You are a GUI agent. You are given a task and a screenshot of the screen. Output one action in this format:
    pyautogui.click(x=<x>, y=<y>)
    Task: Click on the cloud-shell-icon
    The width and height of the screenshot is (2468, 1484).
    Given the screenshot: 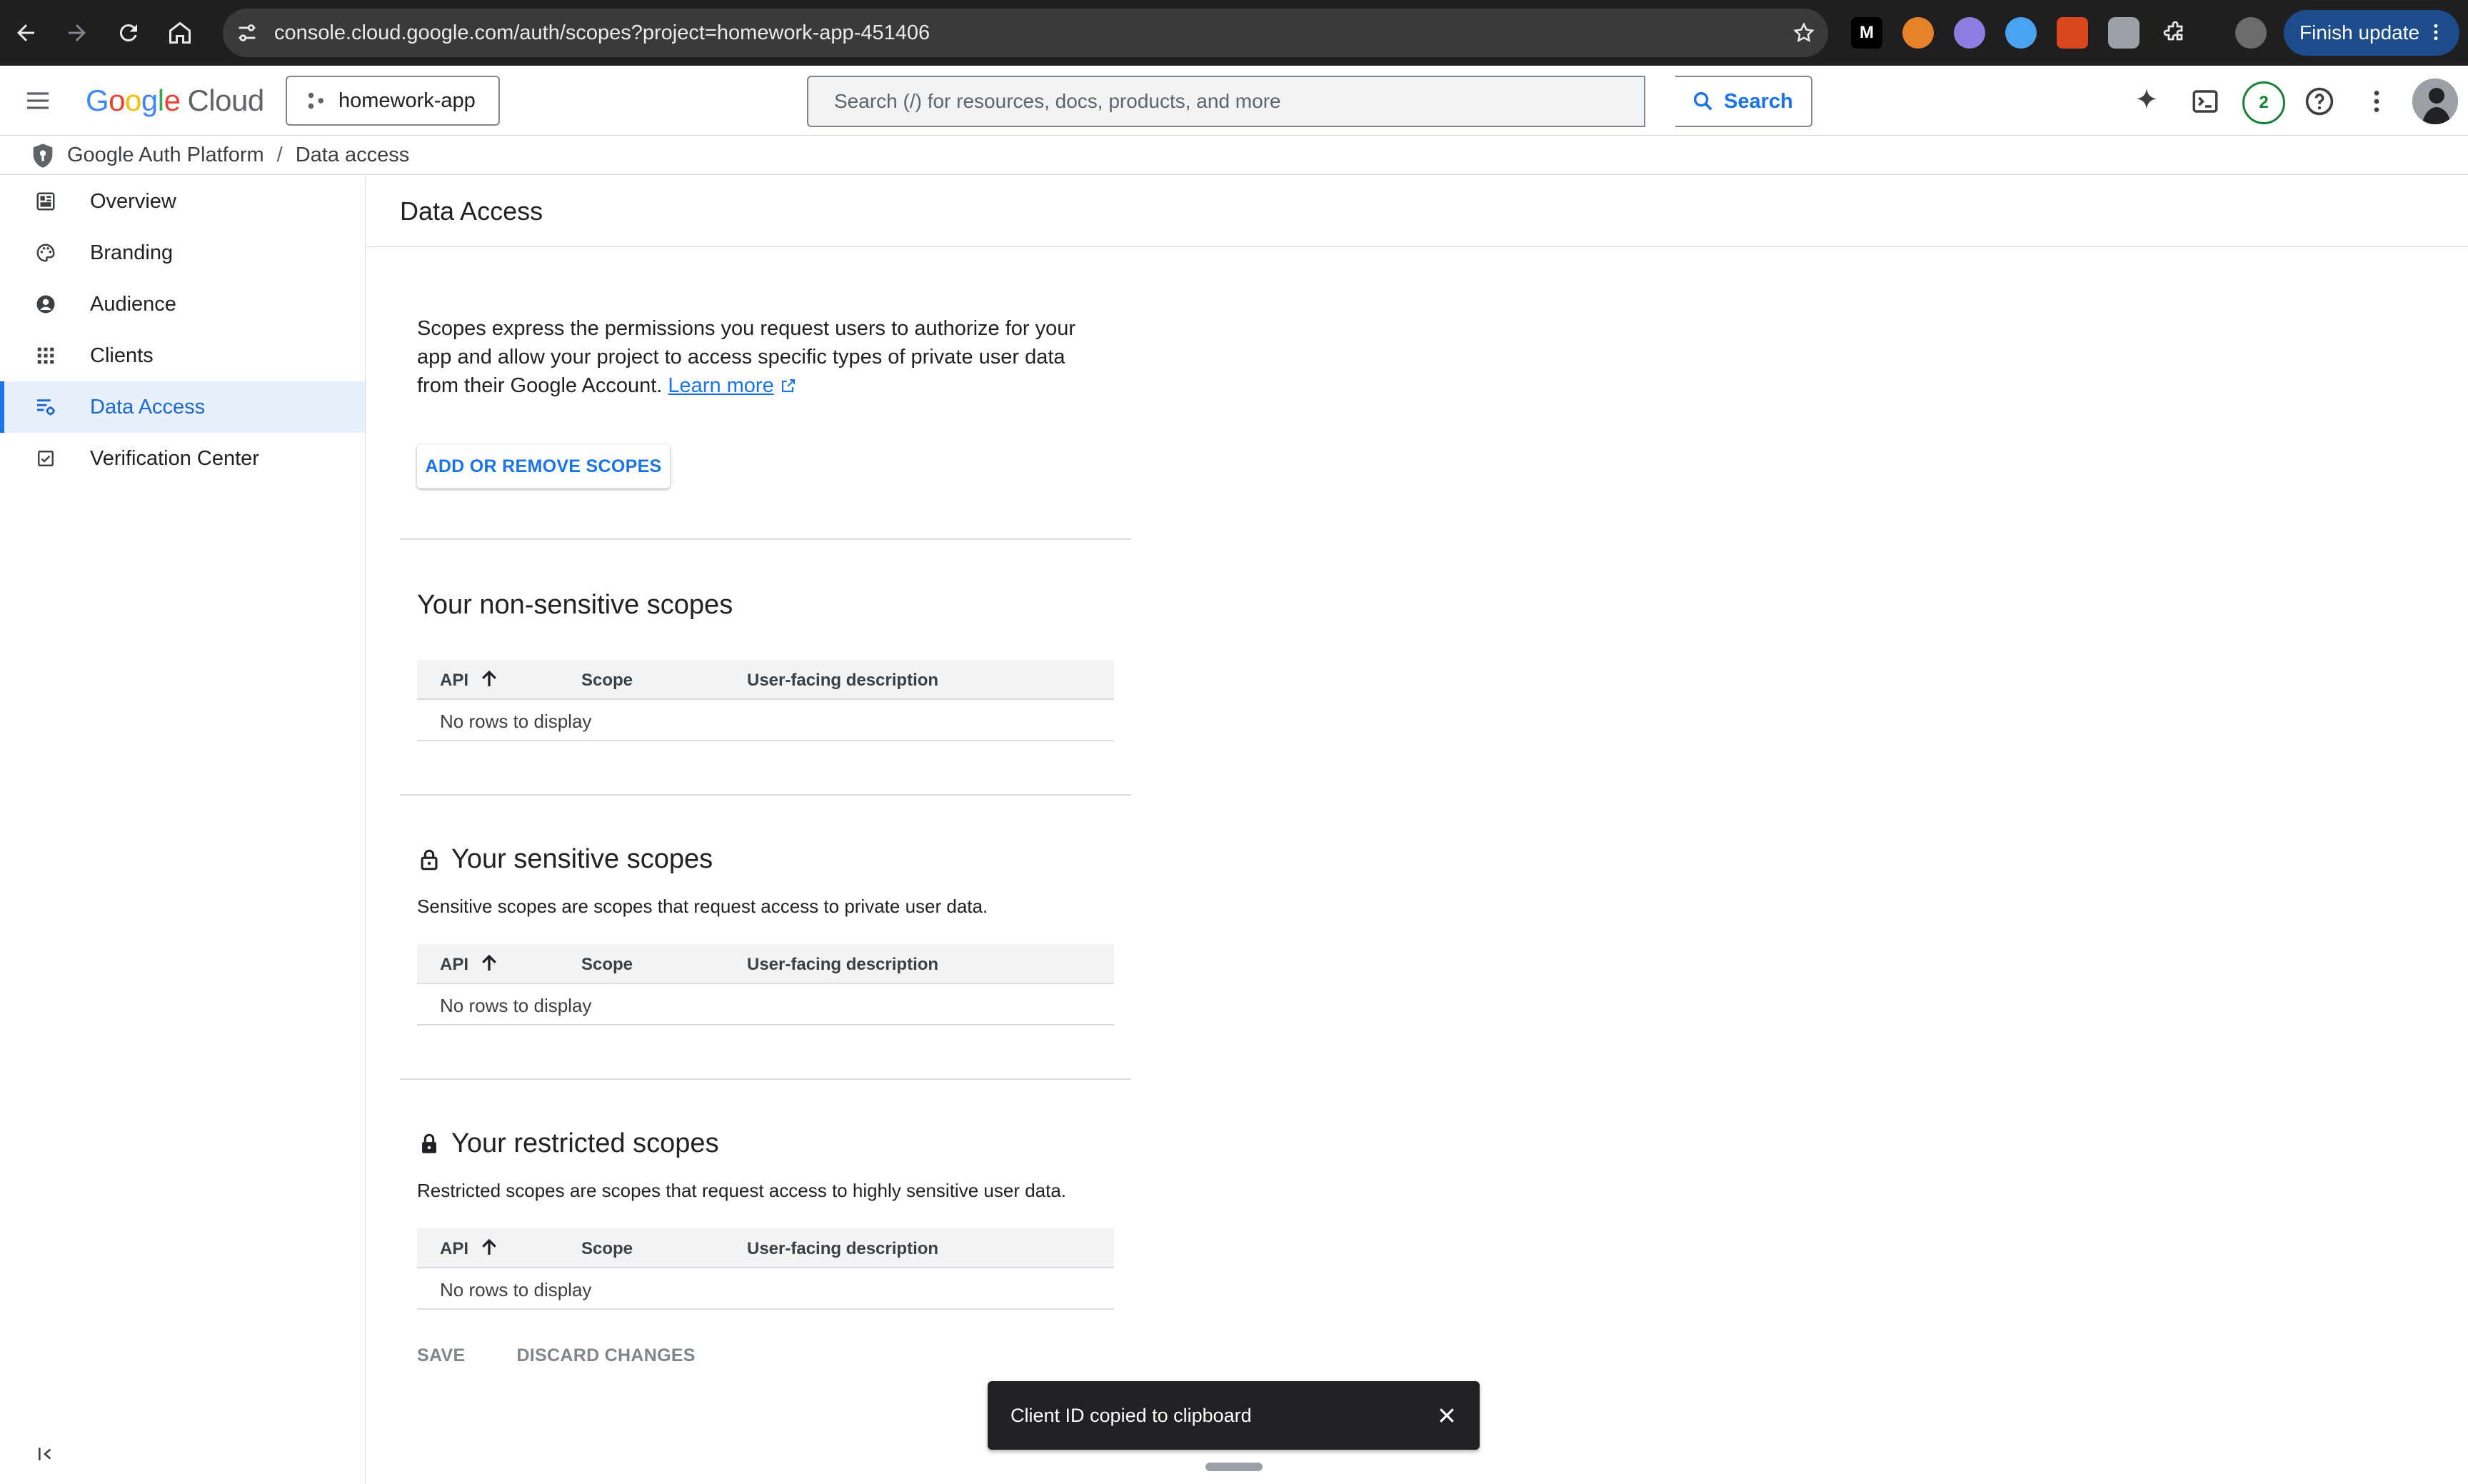 What is the action you would take?
    pyautogui.click(x=2205, y=101)
    